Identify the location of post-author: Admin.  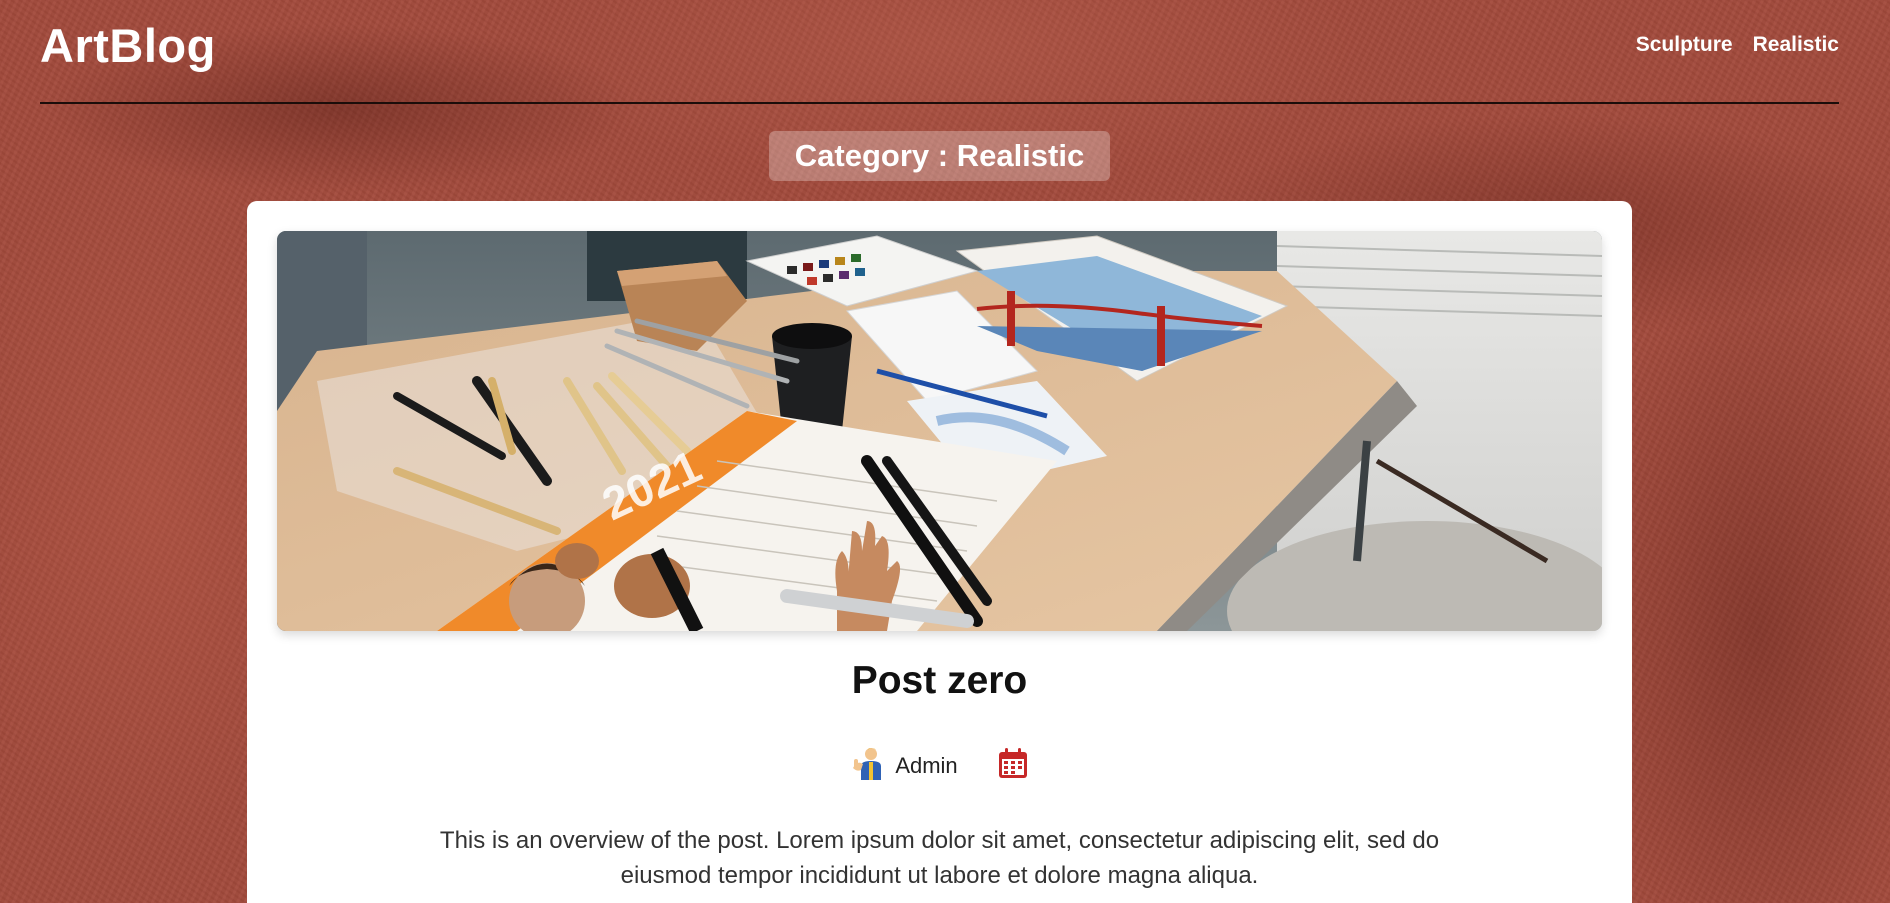
(904, 765).